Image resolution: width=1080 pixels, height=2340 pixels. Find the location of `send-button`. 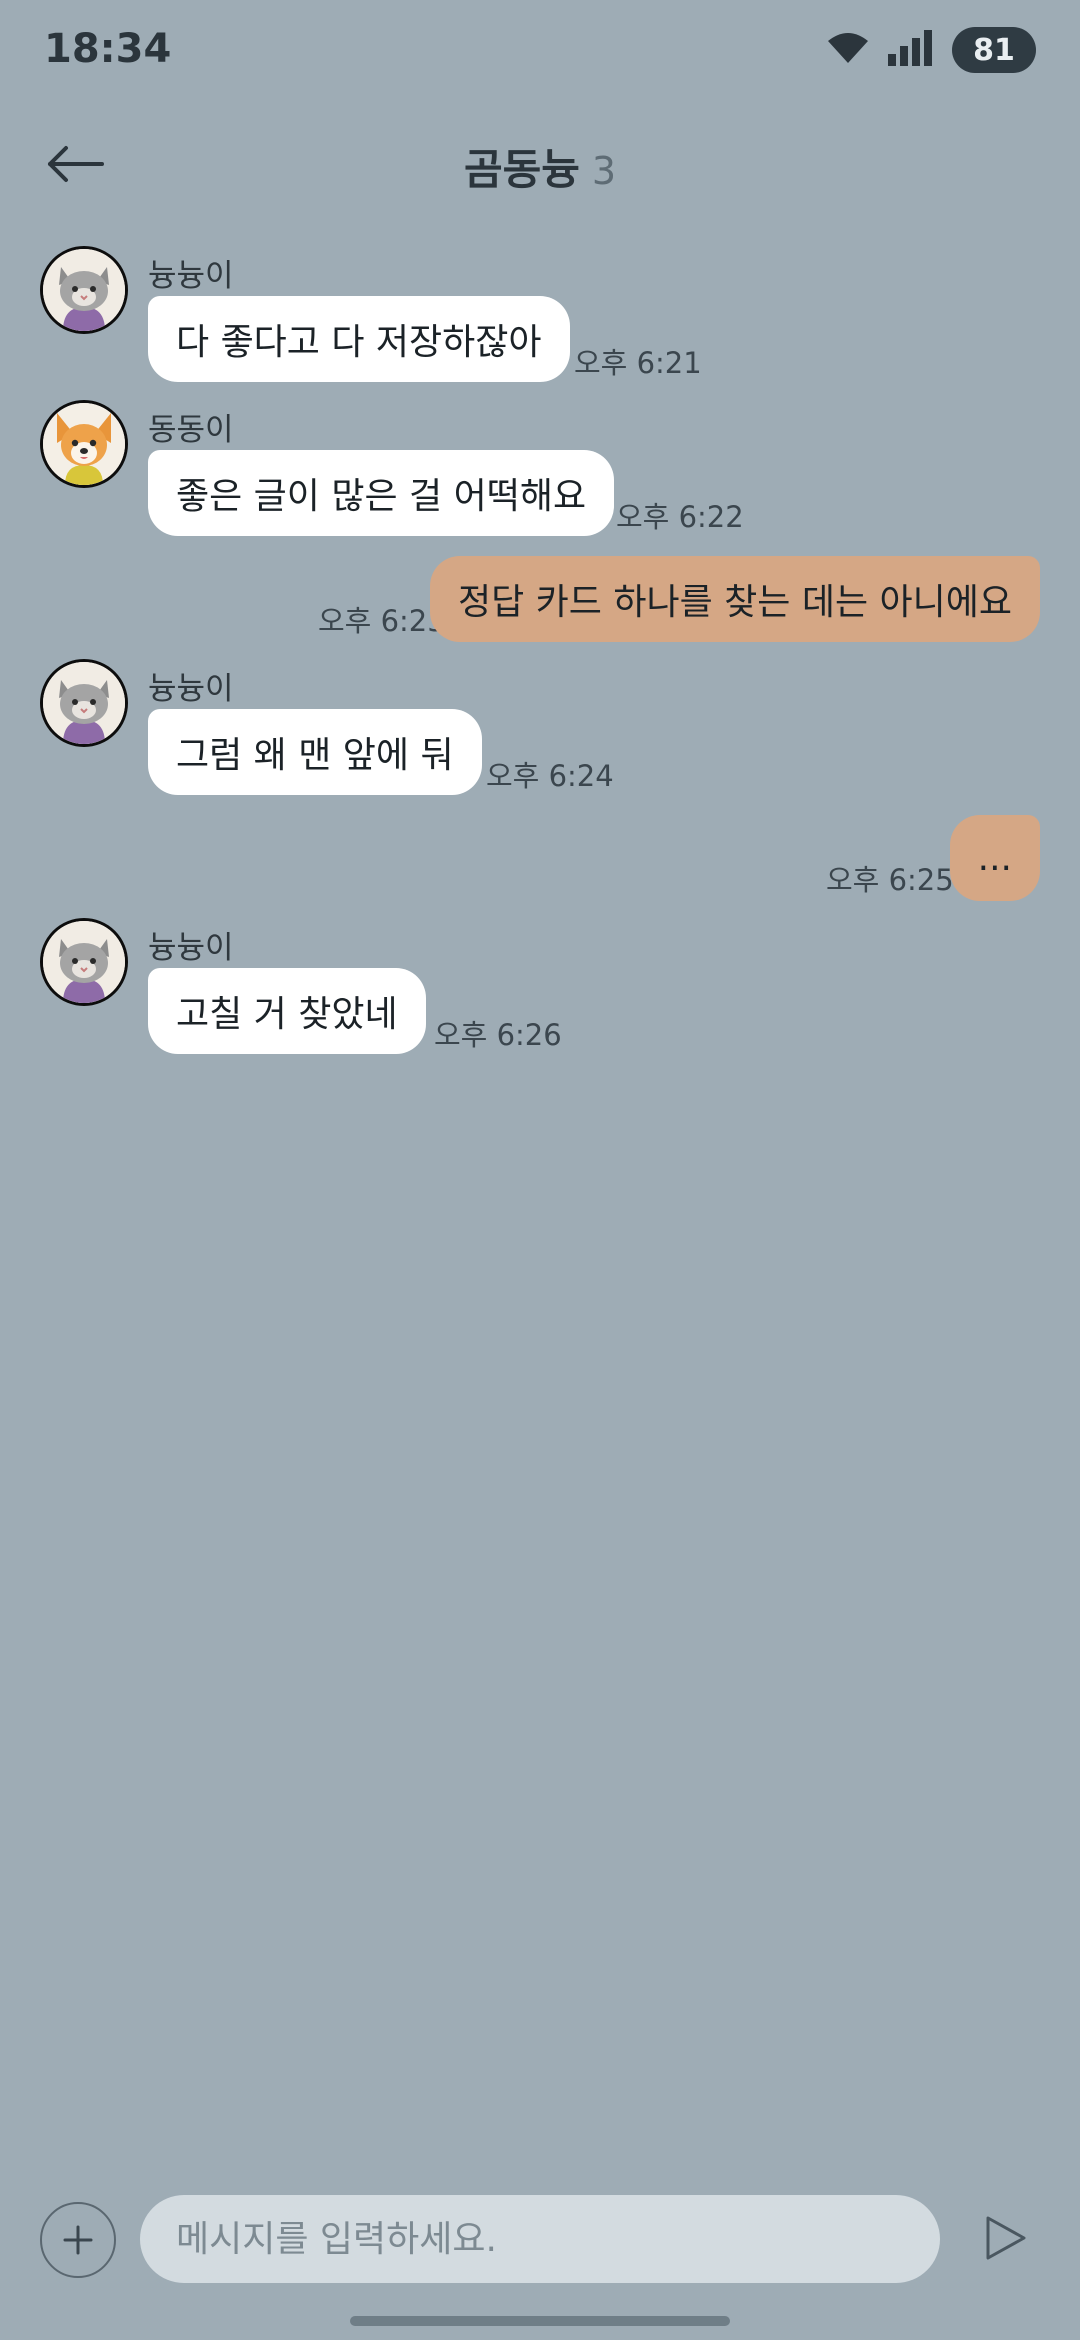

send-button is located at coordinates (1006, 2238).